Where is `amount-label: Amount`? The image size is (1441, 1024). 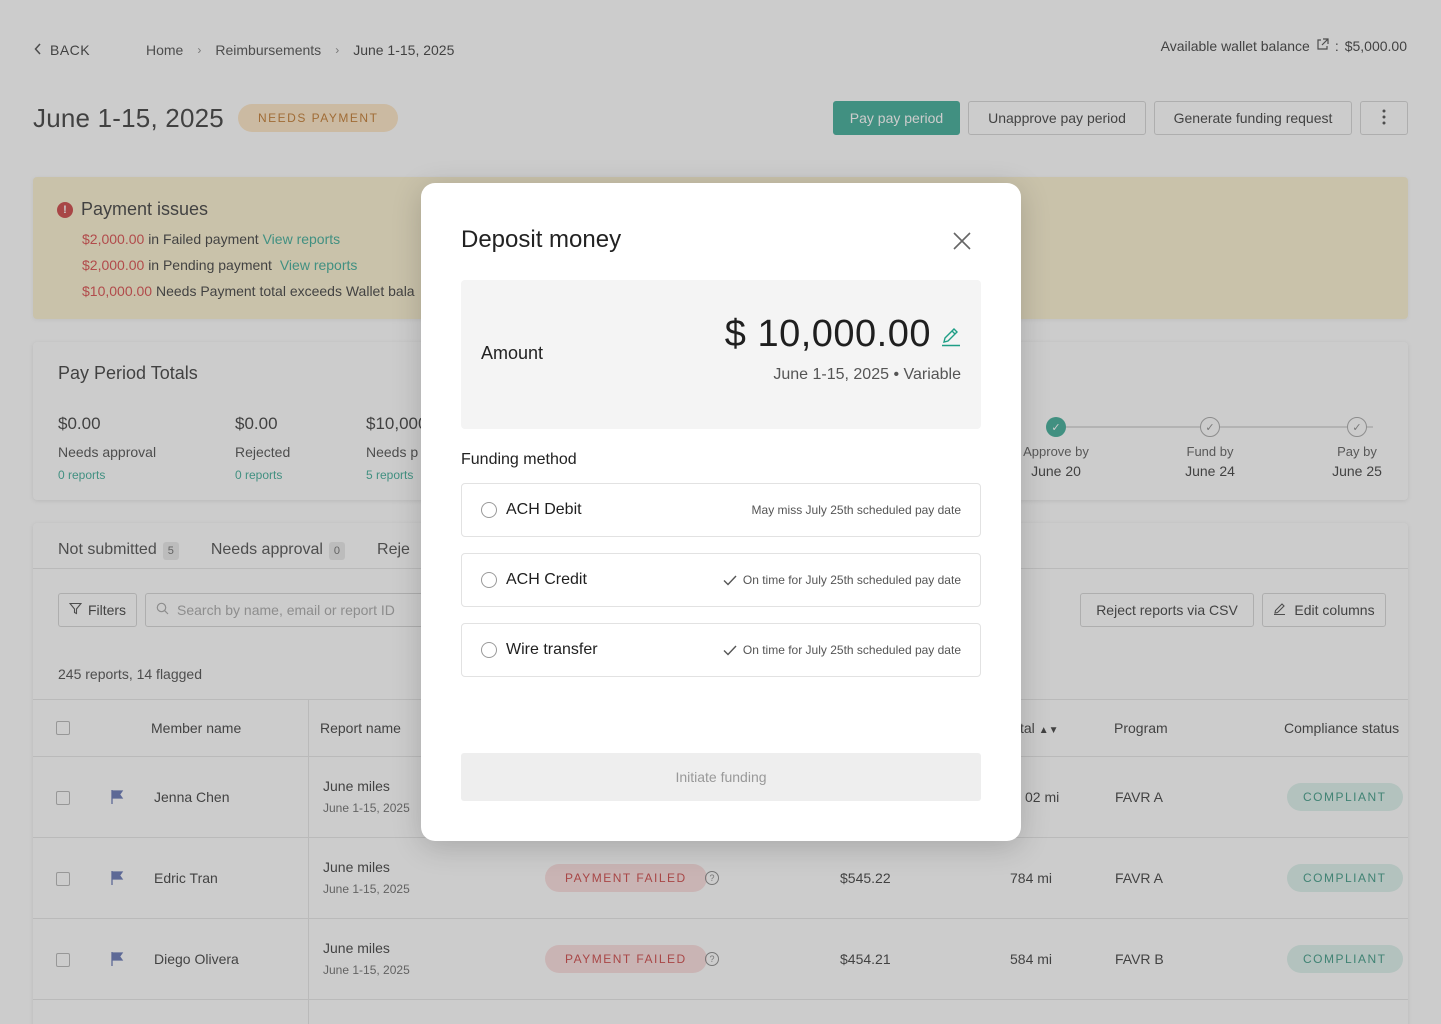
amount-label: Amount is located at coordinates (512, 353).